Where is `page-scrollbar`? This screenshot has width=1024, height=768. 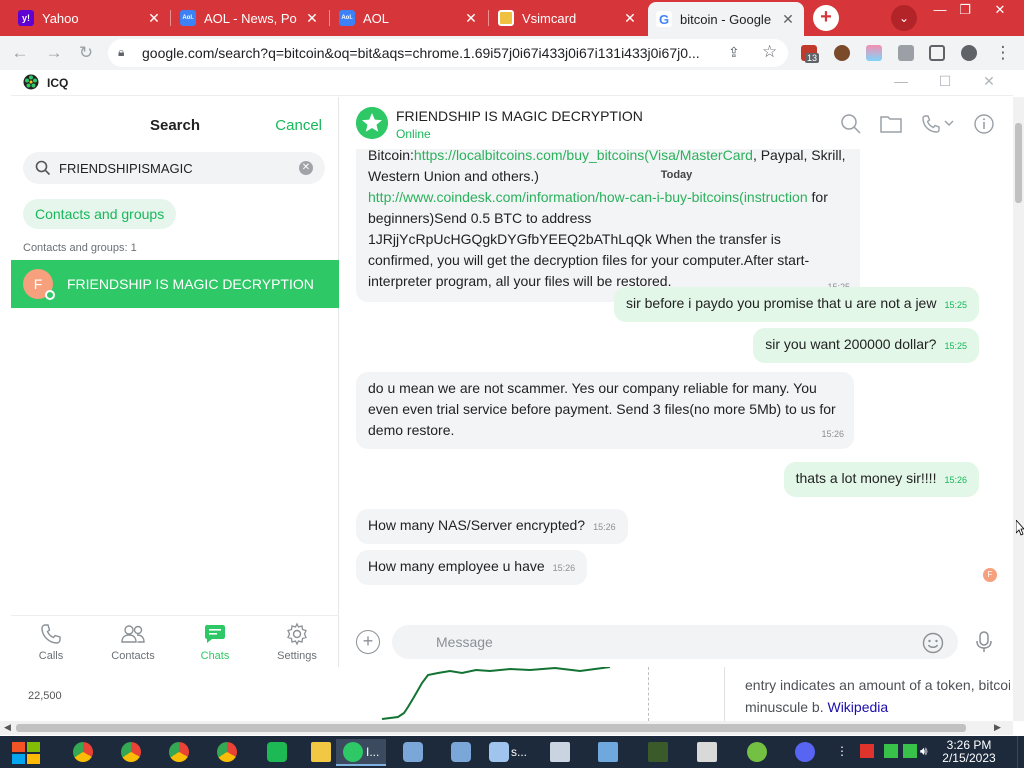
page-scrollbar is located at coordinates (1018, 409).